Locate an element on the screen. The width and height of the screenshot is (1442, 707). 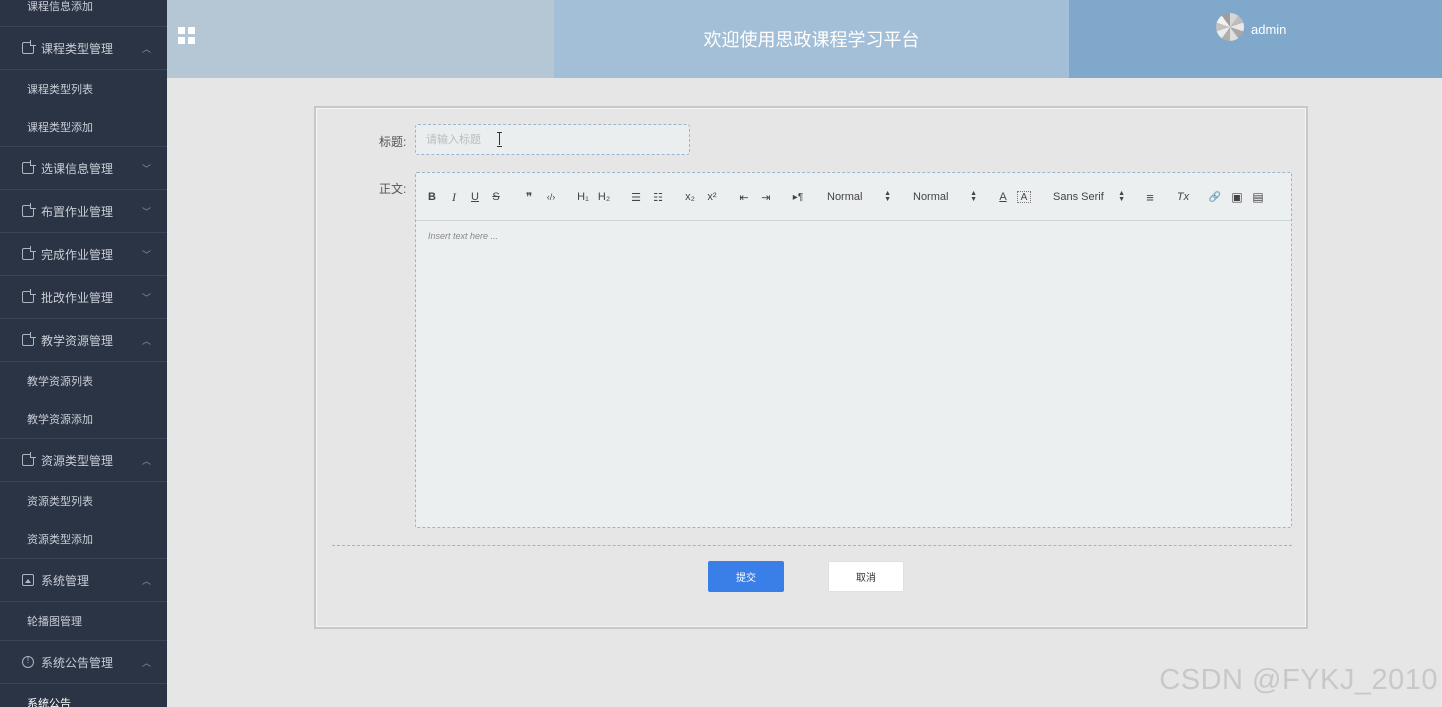
sidebar-group-assign-homework: 布置作业管理 ﹀ is located at coordinates (83, 211).